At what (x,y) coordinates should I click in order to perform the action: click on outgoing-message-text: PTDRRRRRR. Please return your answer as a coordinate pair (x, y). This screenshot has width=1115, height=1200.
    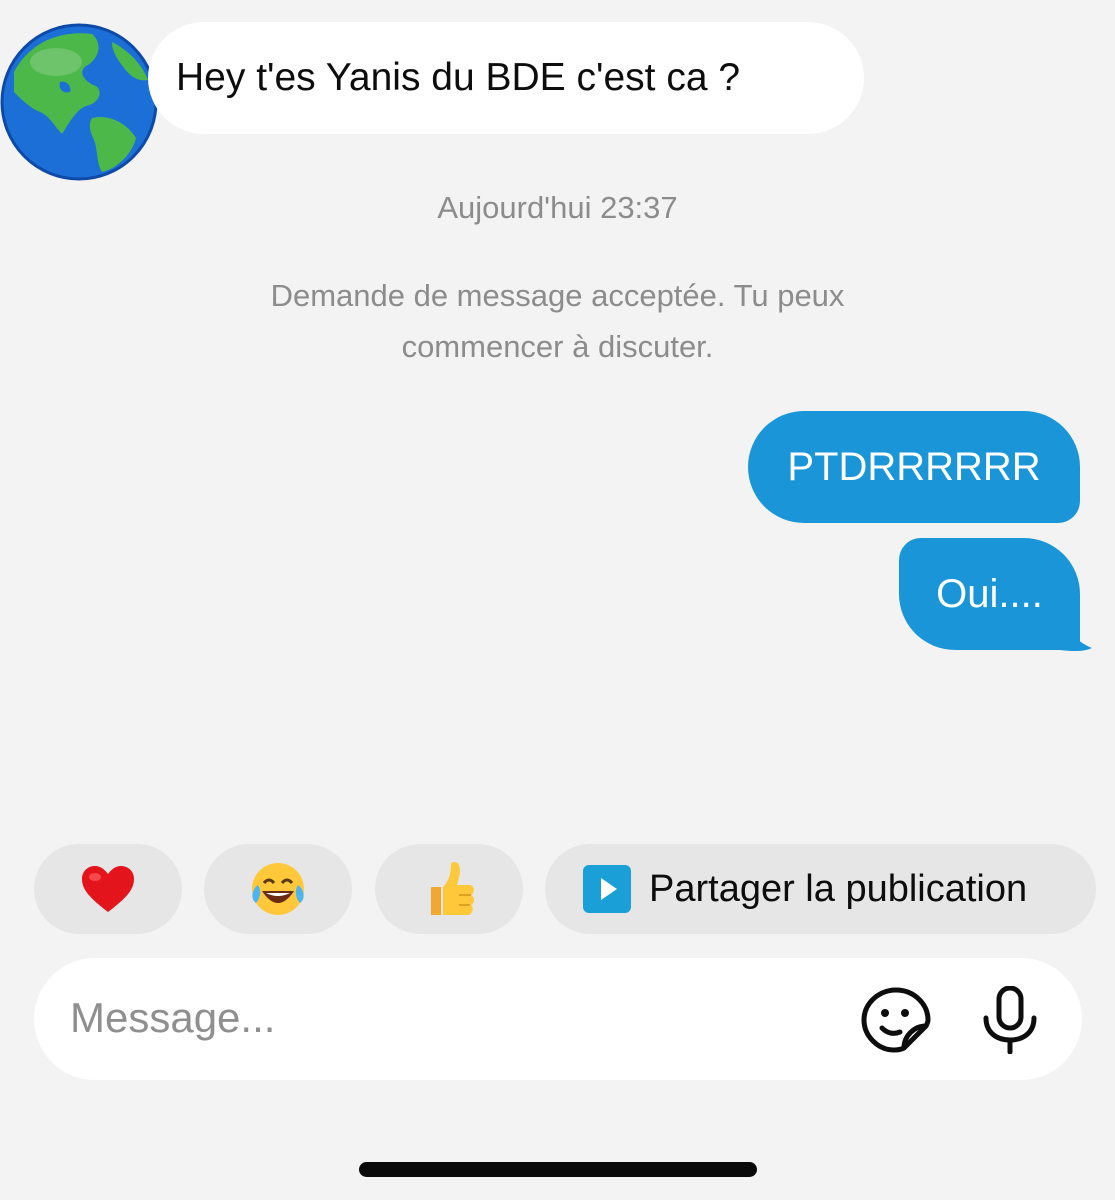
    Looking at the image, I should click on (914, 466).